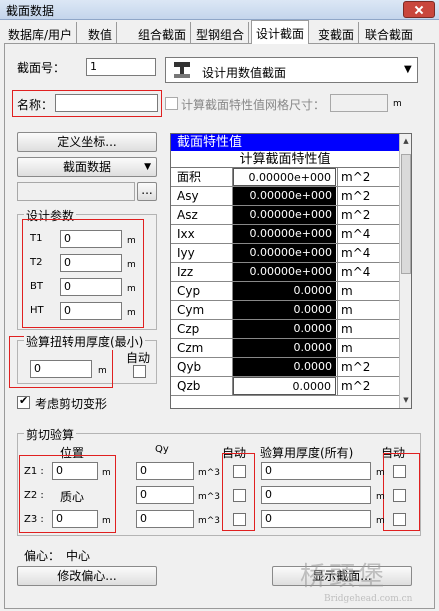 This screenshot has height=611, width=439. What do you see at coordinates (91, 239) in the screenshot?
I see `param-t1-input: 0` at bounding box center [91, 239].